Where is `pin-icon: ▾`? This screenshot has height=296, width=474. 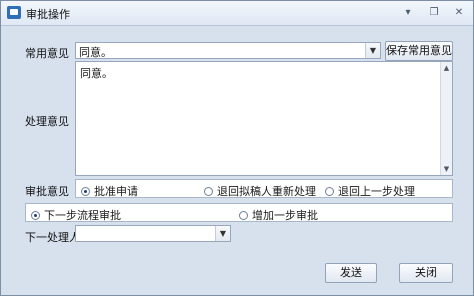 pin-icon: ▾ is located at coordinates (408, 13).